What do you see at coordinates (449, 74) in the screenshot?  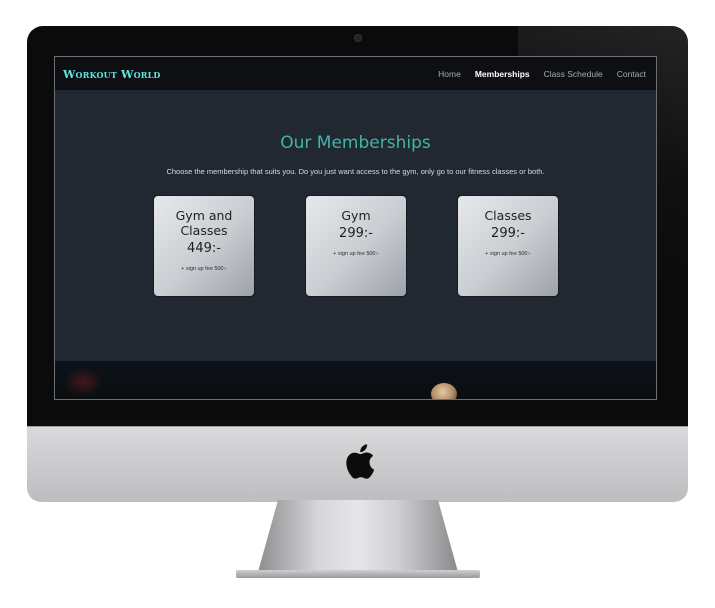 I see `nav-item-home: Home` at bounding box center [449, 74].